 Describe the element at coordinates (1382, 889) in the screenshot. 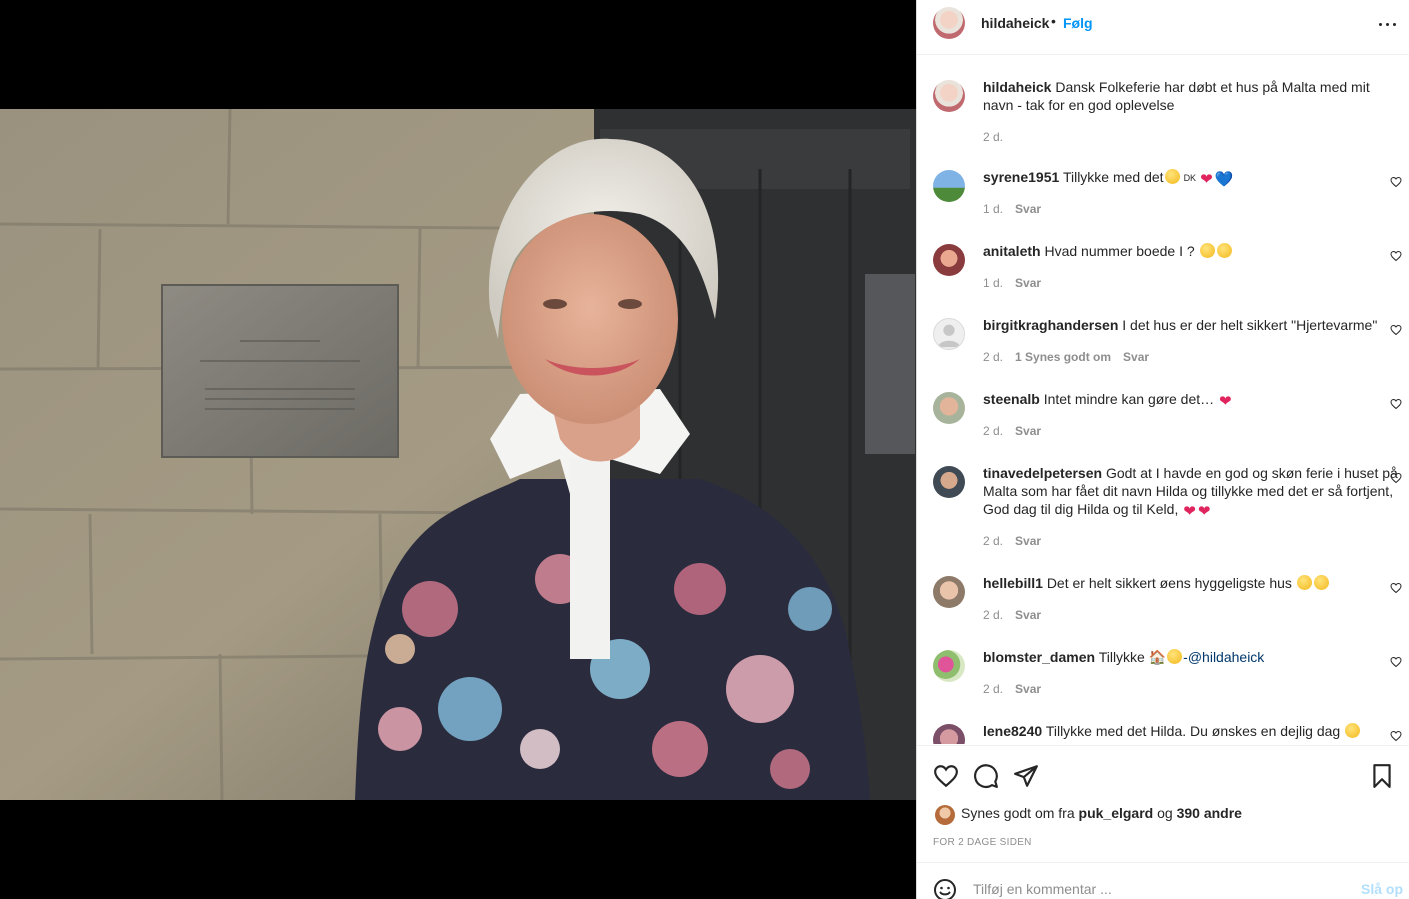

I see `post-comment-button: Slå op` at that location.